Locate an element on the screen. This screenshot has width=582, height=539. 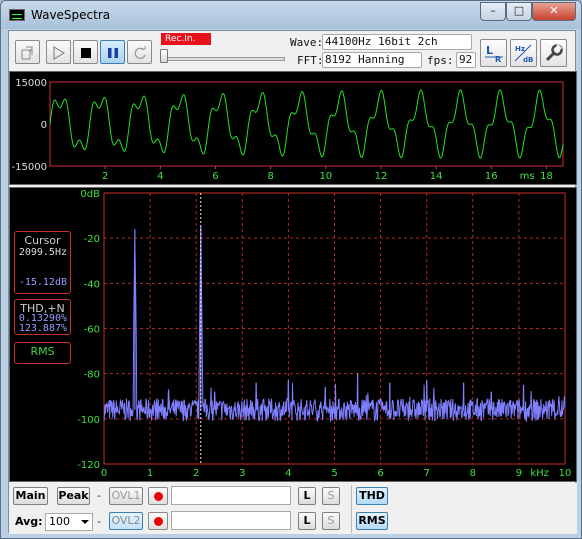
stop-button is located at coordinates (85, 52).